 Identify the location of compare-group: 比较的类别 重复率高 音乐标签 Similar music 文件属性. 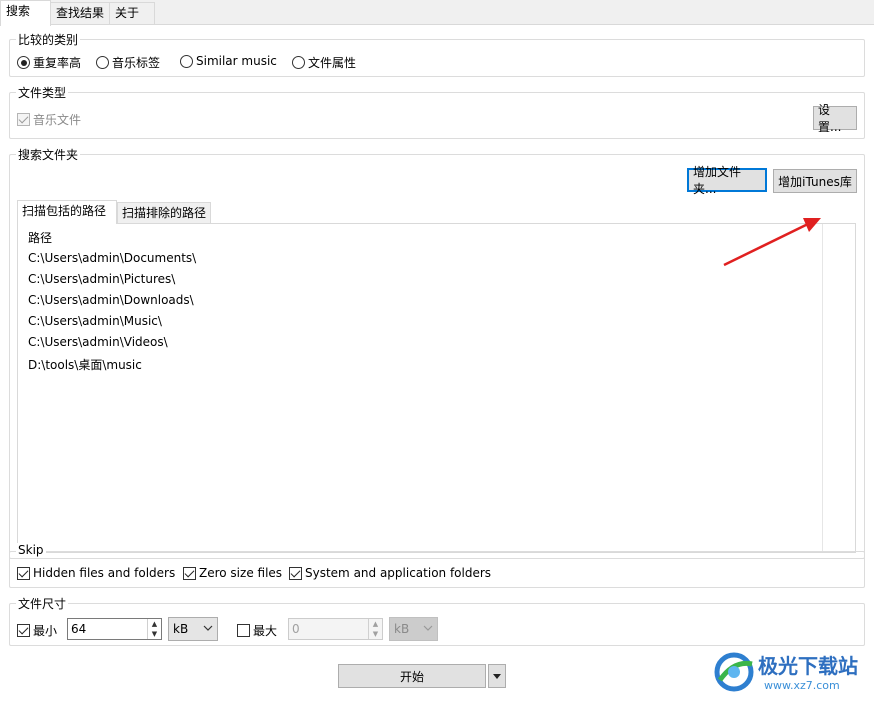
(437, 54).